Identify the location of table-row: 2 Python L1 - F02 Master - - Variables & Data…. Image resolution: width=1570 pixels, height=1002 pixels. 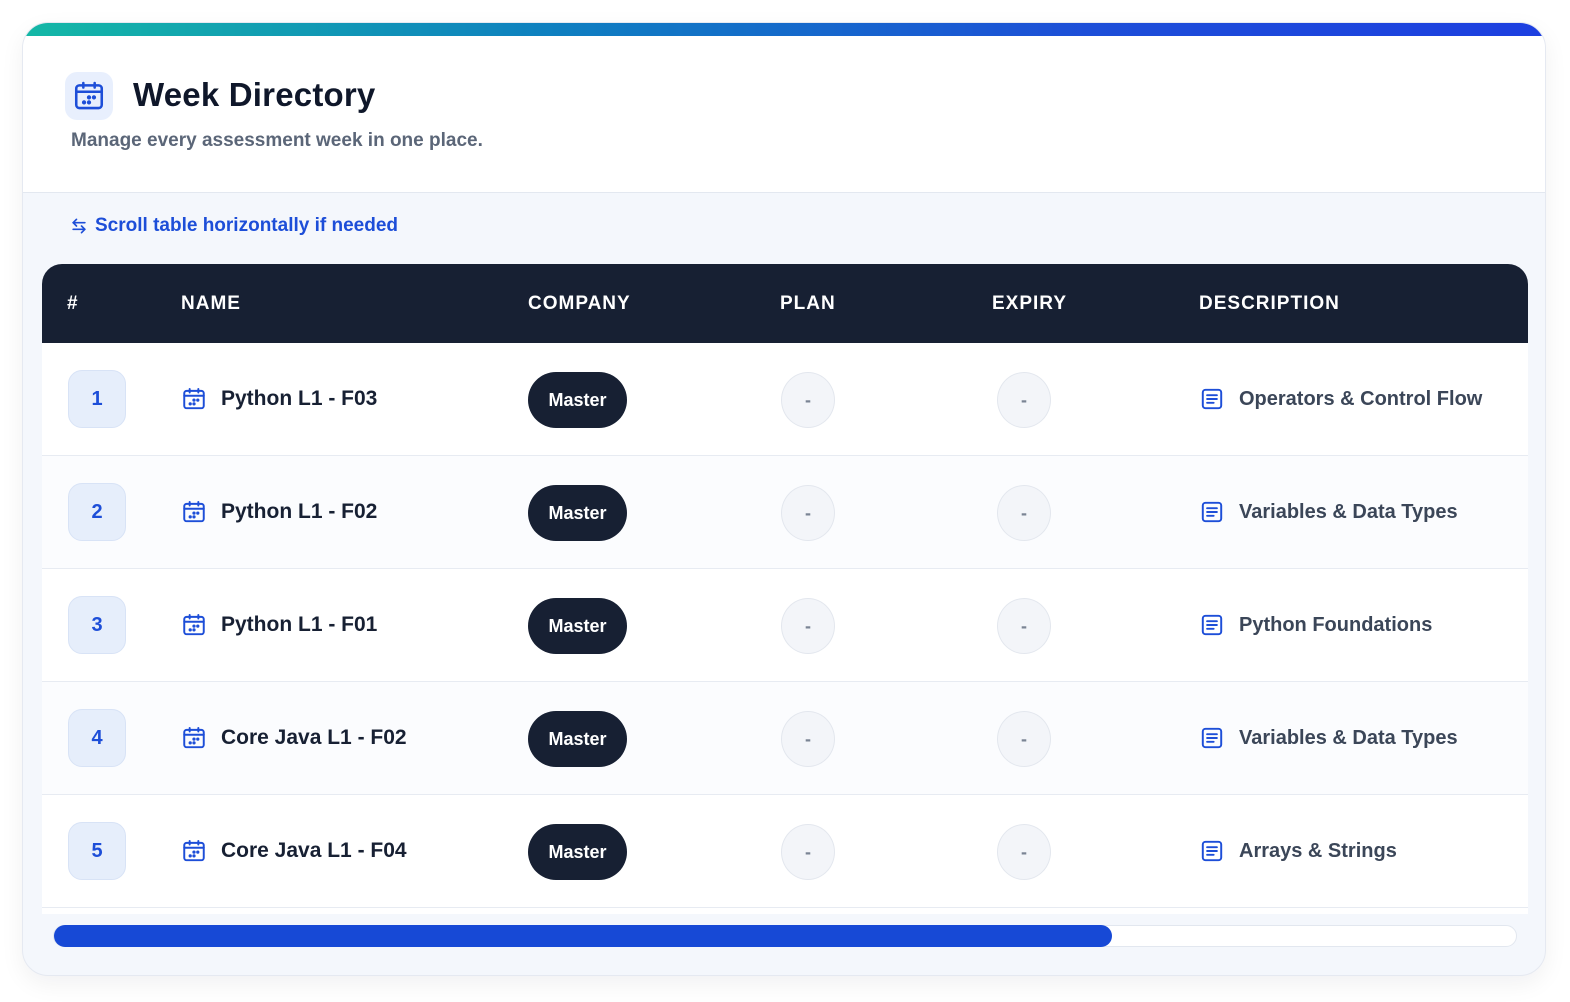
(785, 512).